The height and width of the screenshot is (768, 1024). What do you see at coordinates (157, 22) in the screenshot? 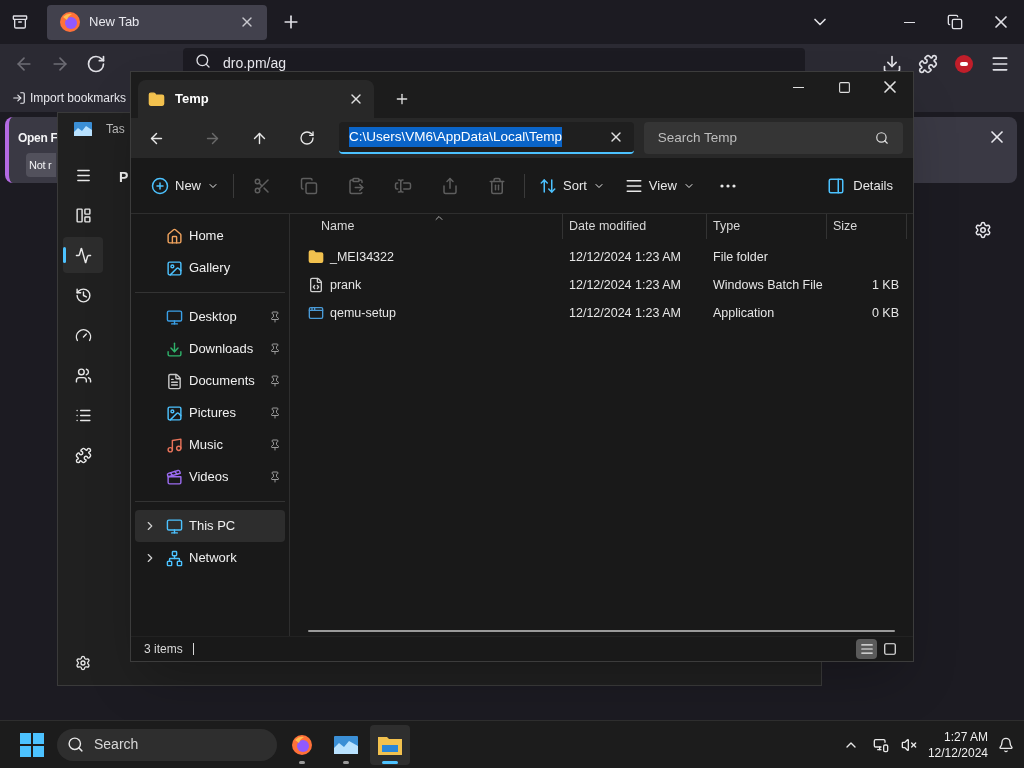
I see `browser-tab: New Tab` at bounding box center [157, 22].